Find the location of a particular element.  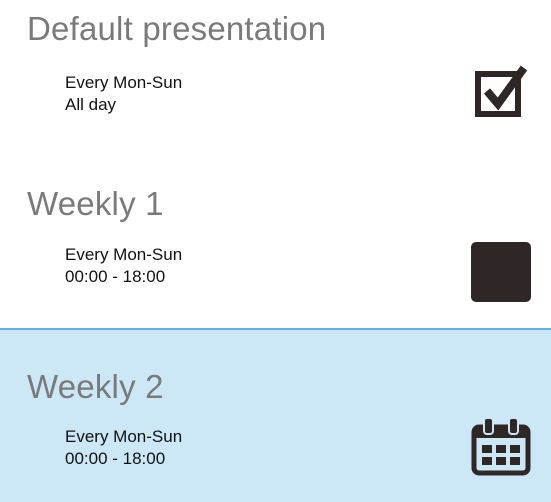

item-schedule-time: All day is located at coordinates (91, 104).